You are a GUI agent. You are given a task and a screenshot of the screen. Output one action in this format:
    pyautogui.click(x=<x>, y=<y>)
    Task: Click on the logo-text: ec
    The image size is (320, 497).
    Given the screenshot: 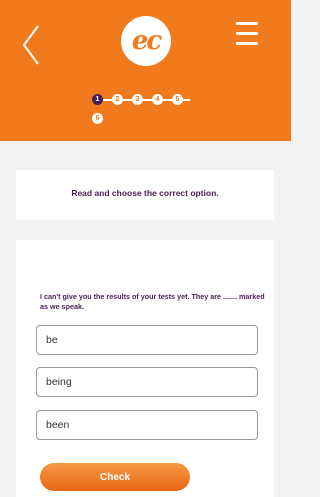 What is the action you would take?
    pyautogui.click(x=146, y=41)
    